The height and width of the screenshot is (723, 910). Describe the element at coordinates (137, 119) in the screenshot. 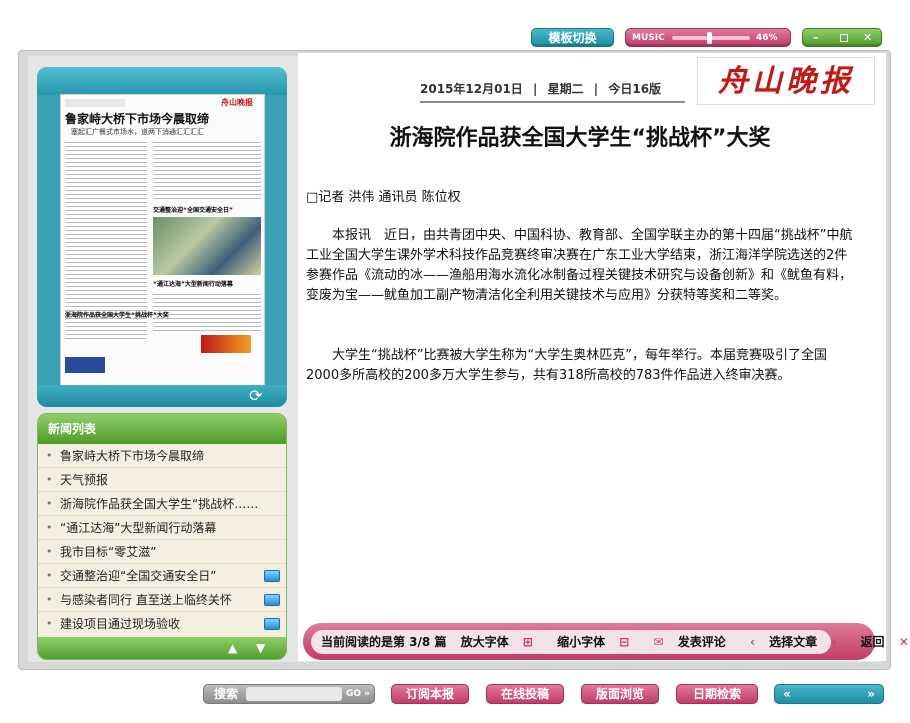

I see `thumb-headline: 鲁家峙大桥下市场今晨取缔` at that location.